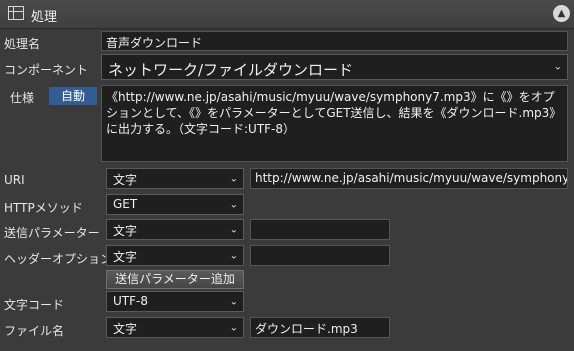 Image resolution: width=574 pixels, height=351 pixels. I want to click on charset-label: 文字コード, so click(34, 305).